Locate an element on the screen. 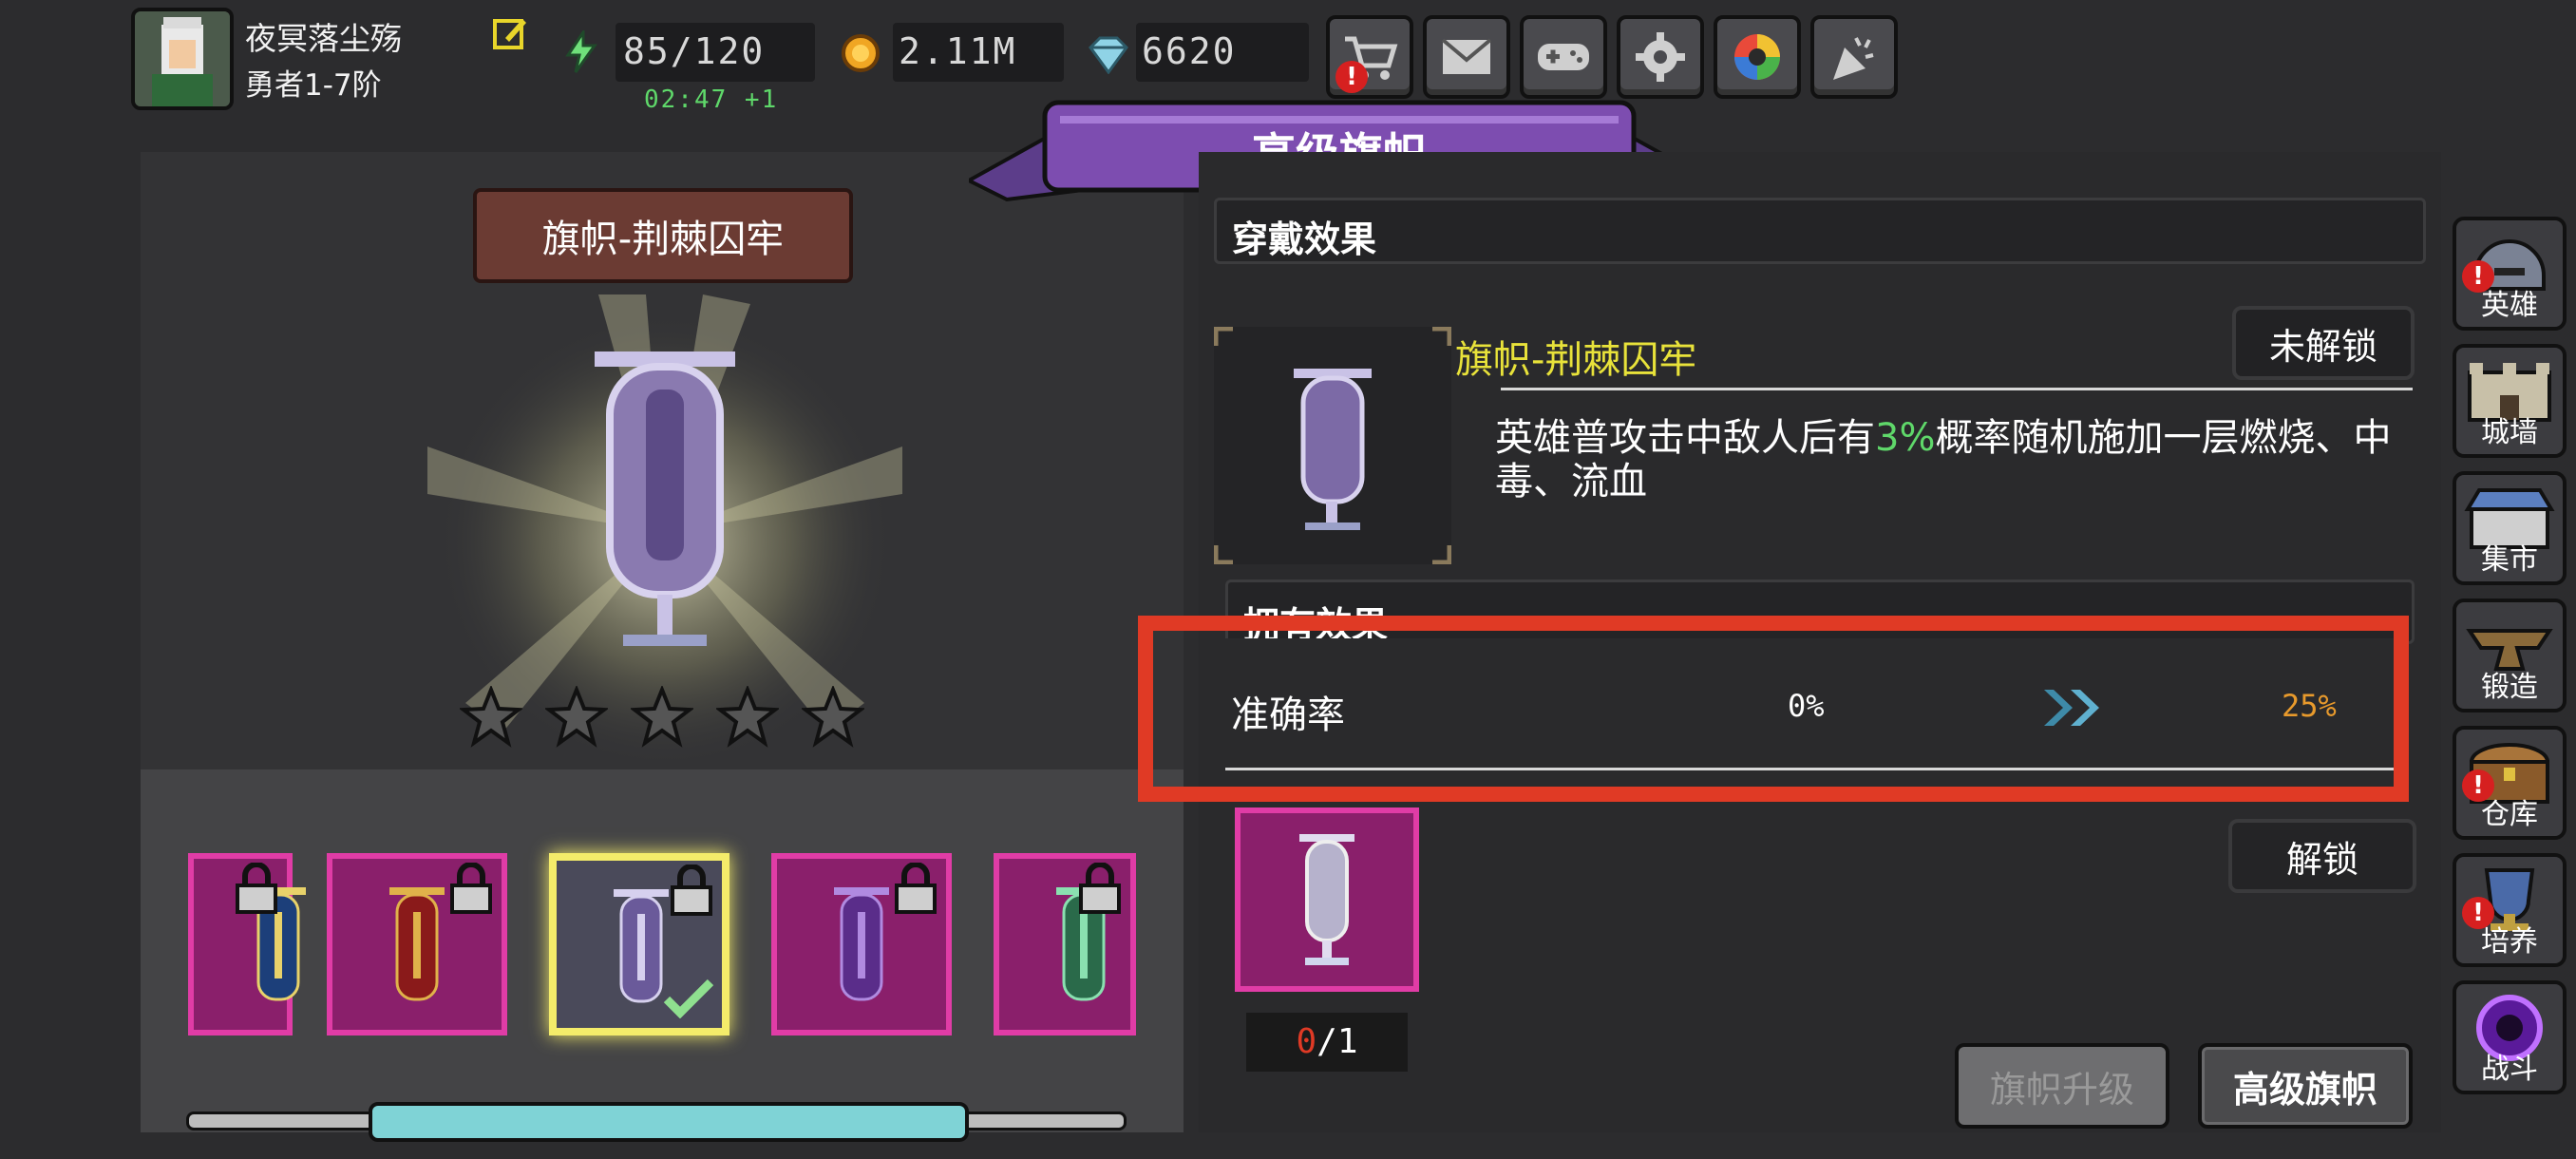  banner-upgrade-button: 旗帜升级 is located at coordinates (2062, 1086).